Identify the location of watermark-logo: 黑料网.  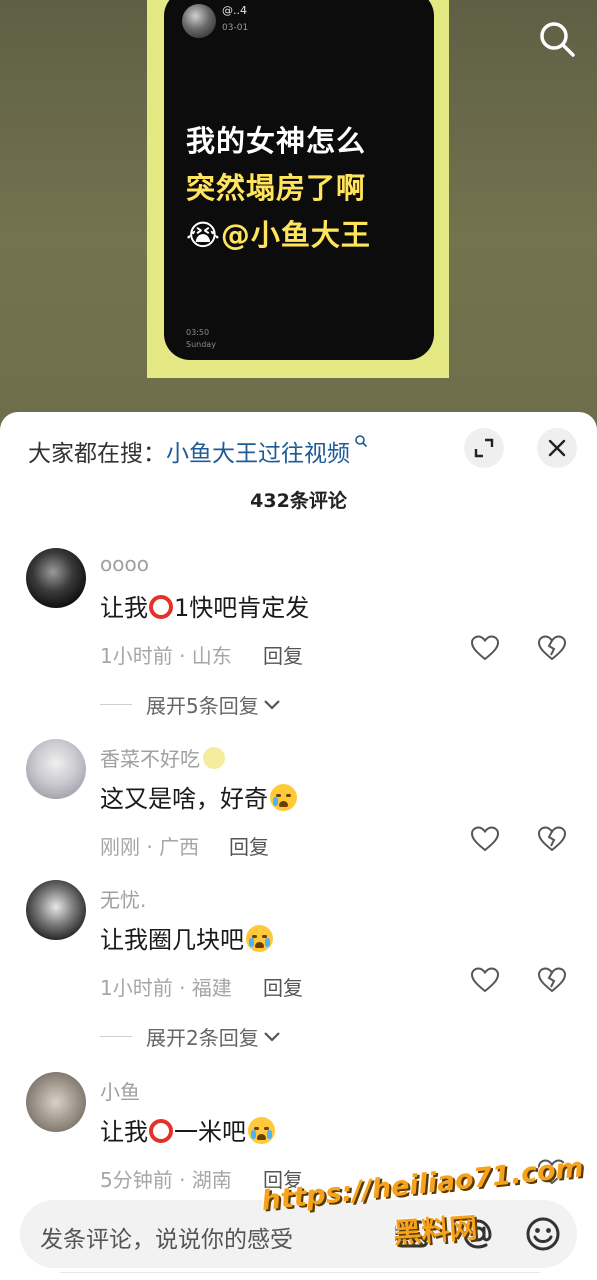
(435, 1230).